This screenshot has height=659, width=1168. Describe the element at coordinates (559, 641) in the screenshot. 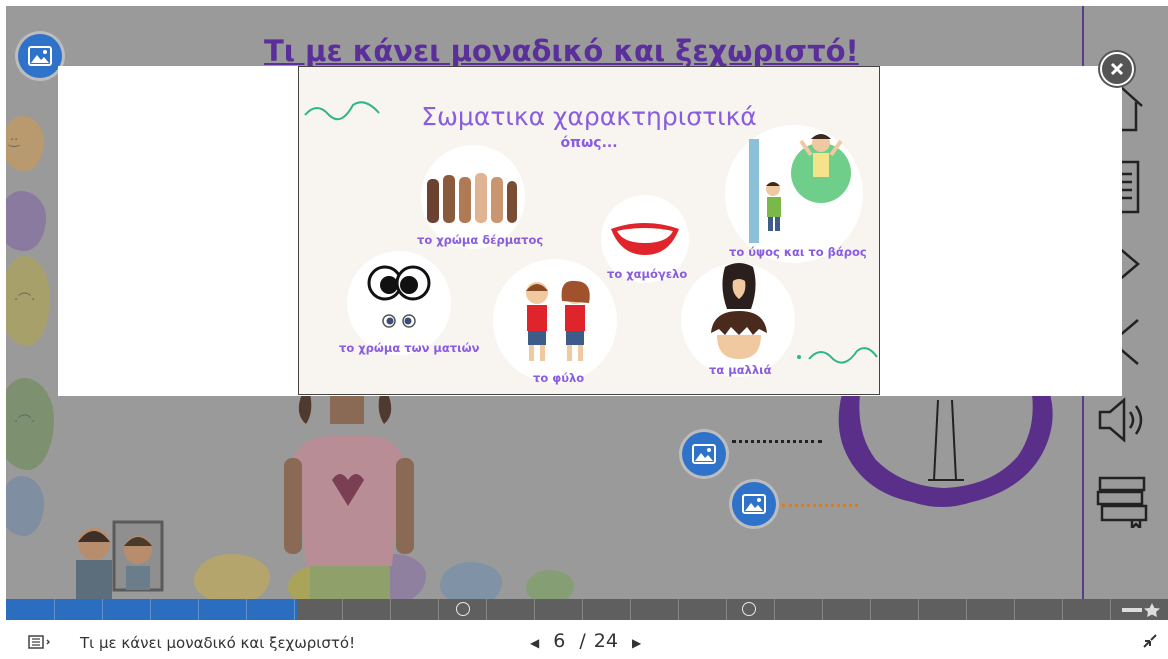

I see `page-current: 6` at that location.